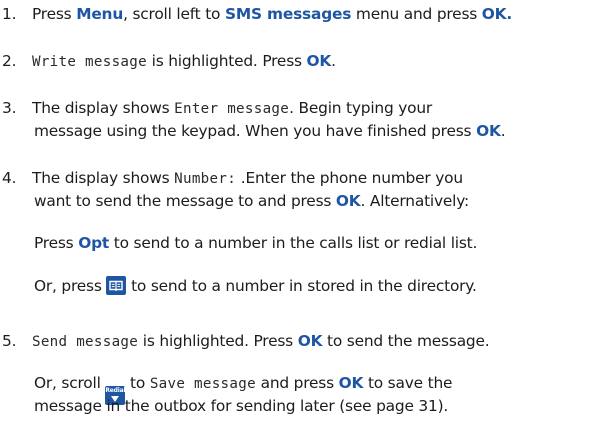 The width and height of the screenshot is (597, 425). I want to click on display-text-enter-message: Enter message, so click(232, 109).